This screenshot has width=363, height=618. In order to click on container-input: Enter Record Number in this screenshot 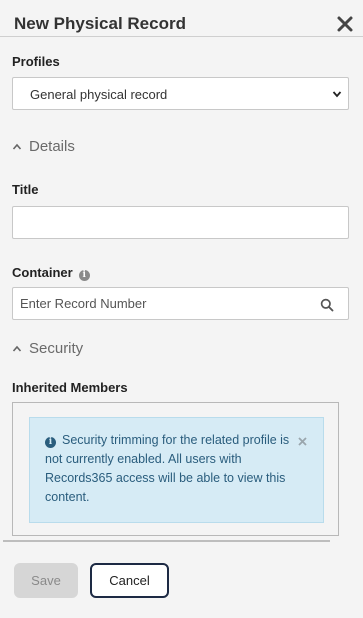, I will do `click(180, 303)`.